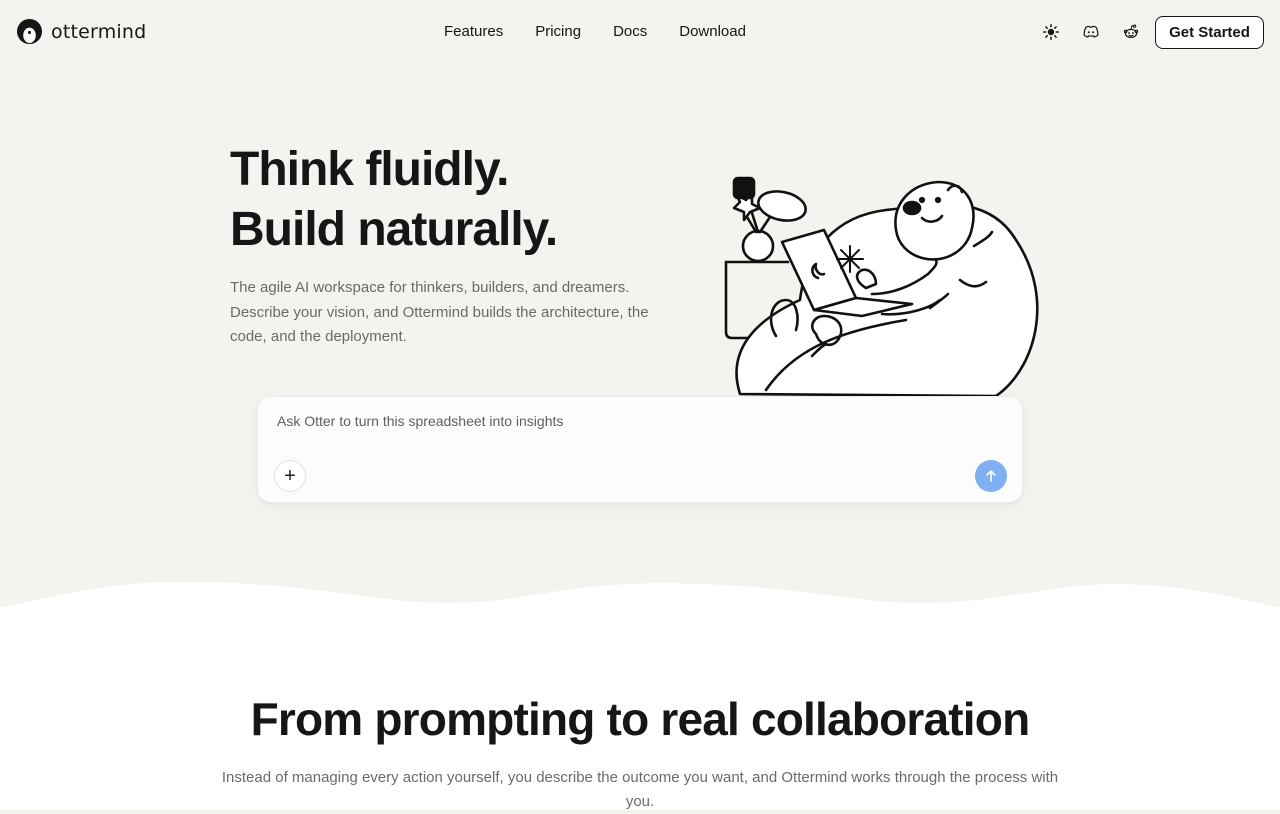 This screenshot has width=1280, height=814. Describe the element at coordinates (630, 31) in the screenshot. I see `nav-link-docs: Docs` at that location.